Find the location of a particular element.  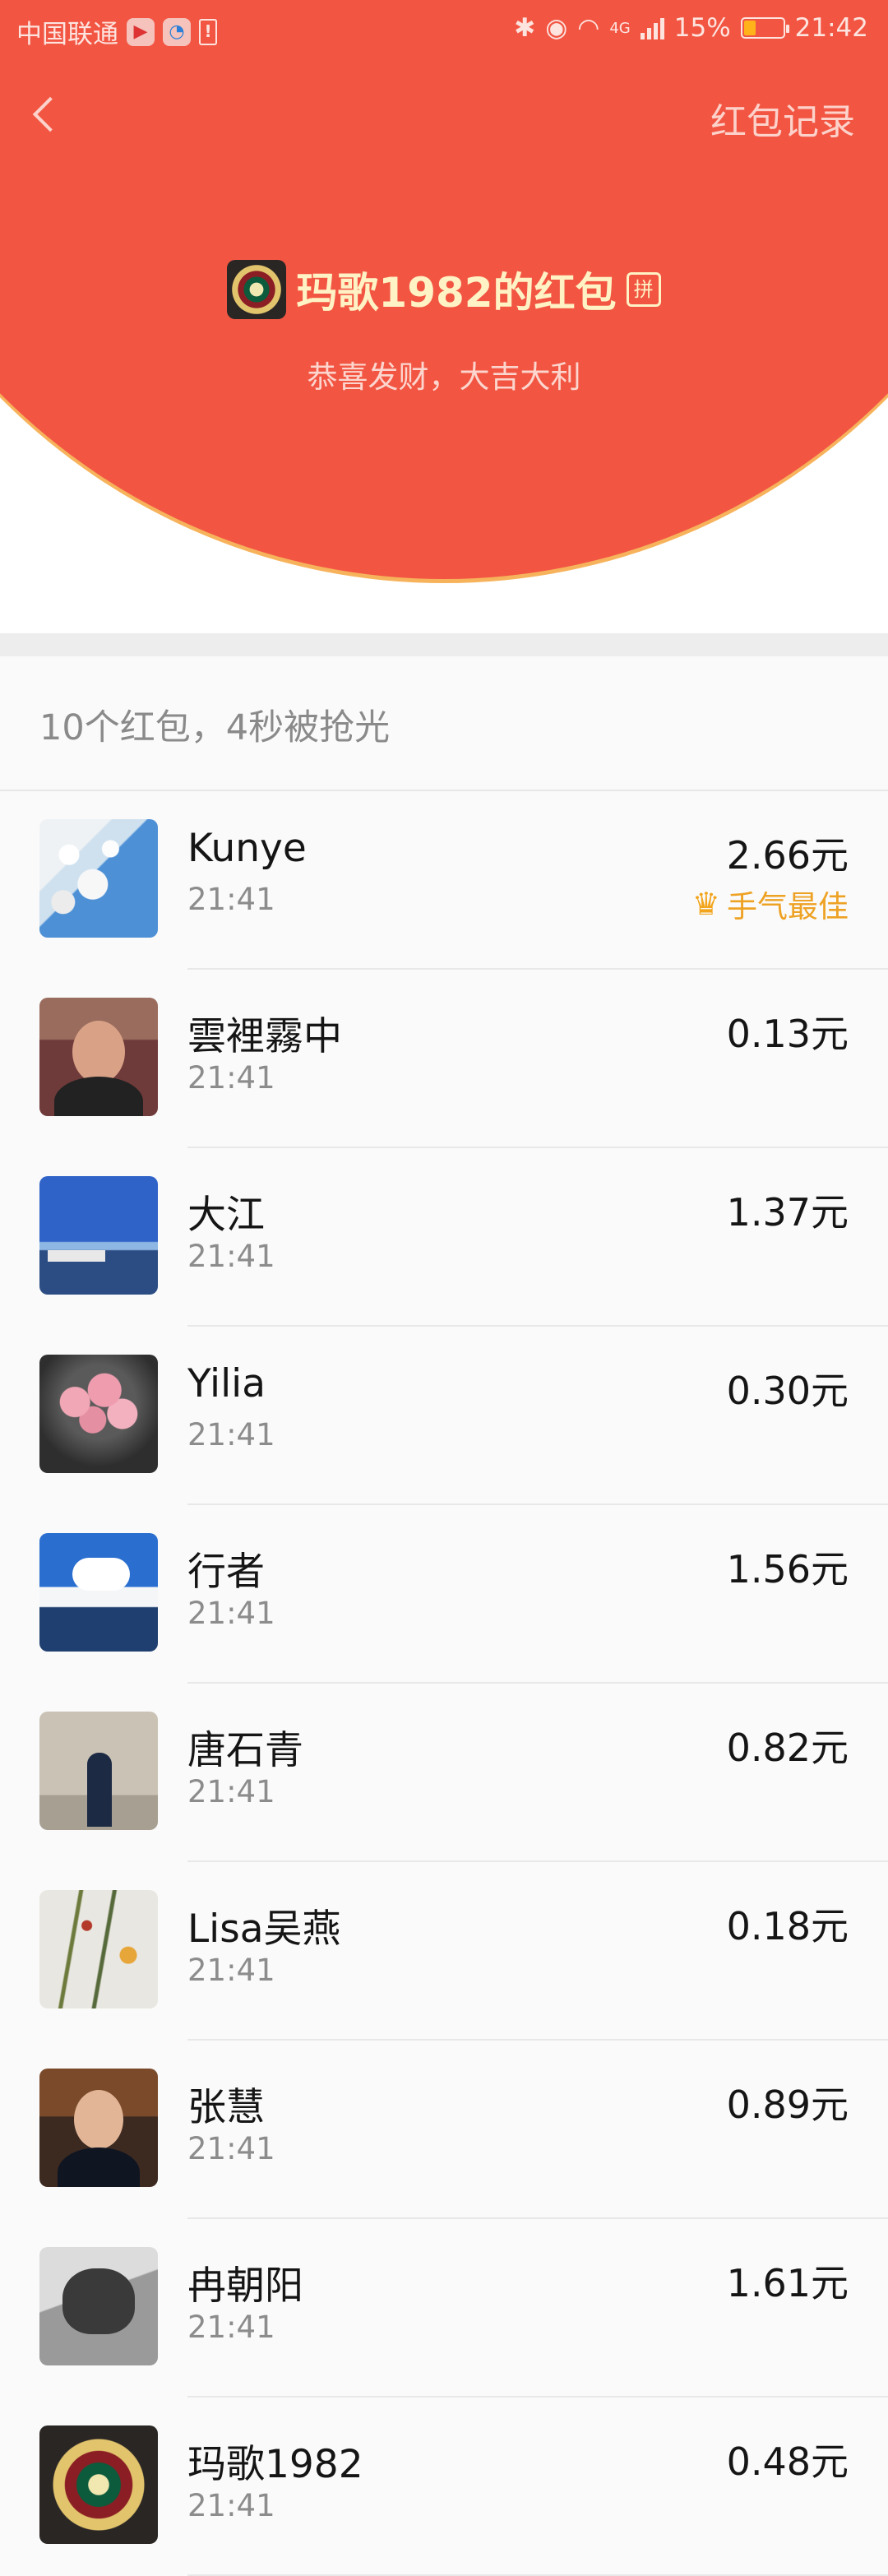

back-button is located at coordinates (44, 115).